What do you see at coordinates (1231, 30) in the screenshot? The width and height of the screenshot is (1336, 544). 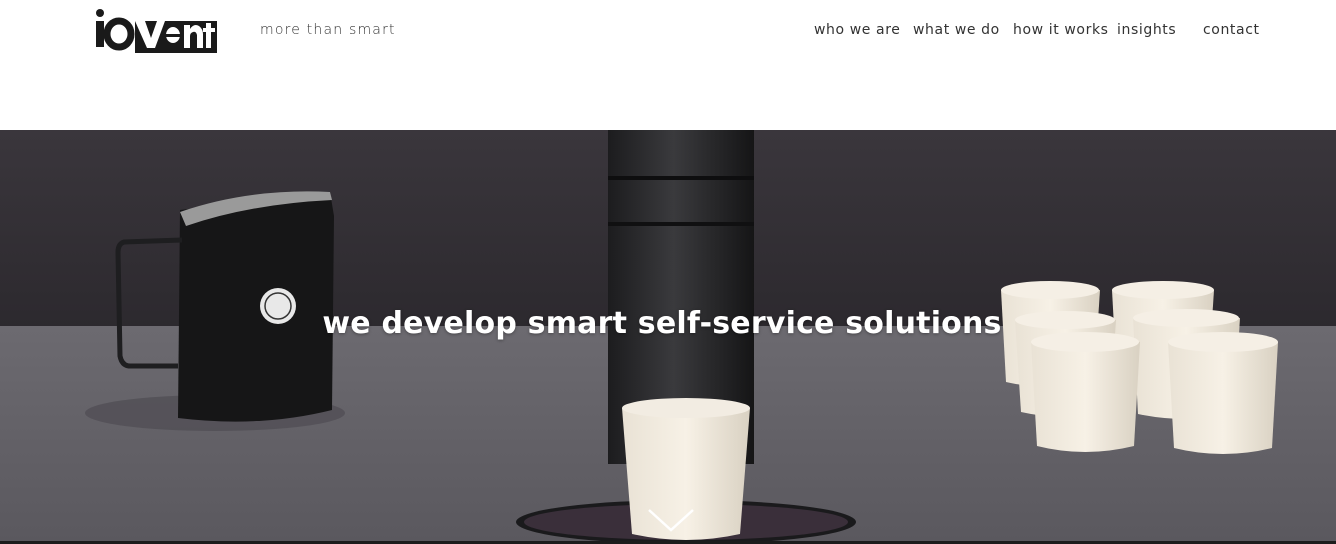 I see `nav-contact: contact` at bounding box center [1231, 30].